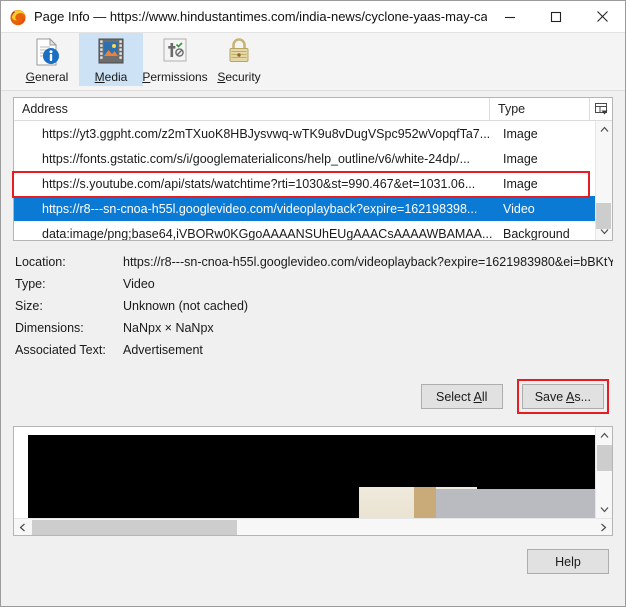  I want to click on detail-label: Associated Text:, so click(60, 350).